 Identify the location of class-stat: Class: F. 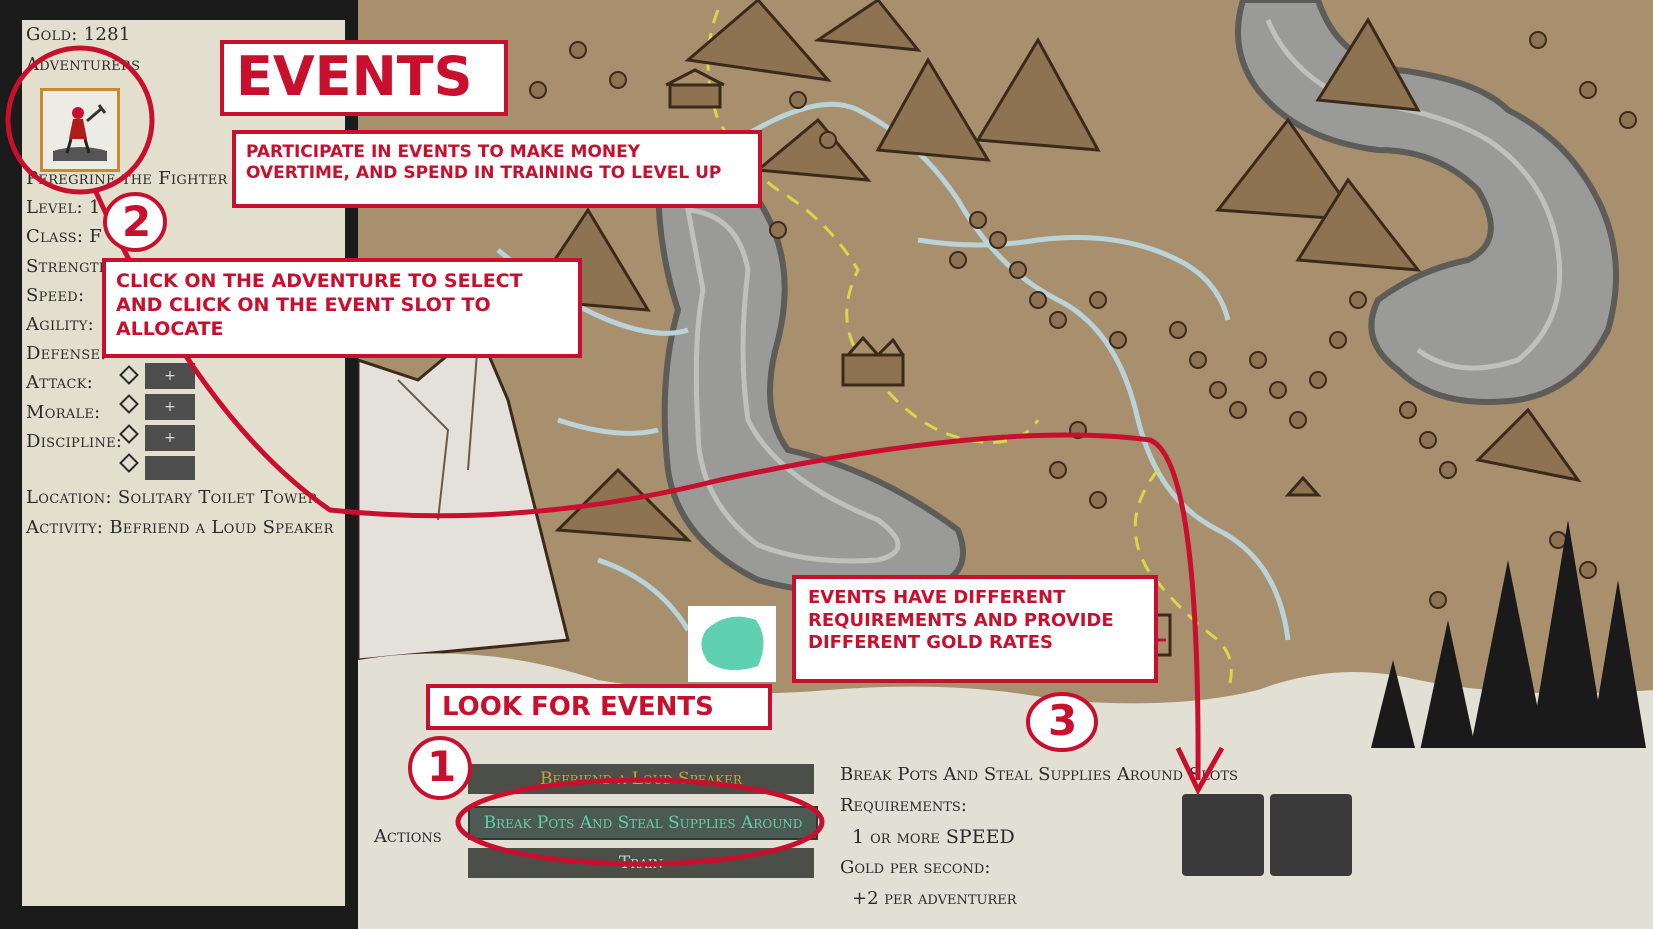
(64, 236).